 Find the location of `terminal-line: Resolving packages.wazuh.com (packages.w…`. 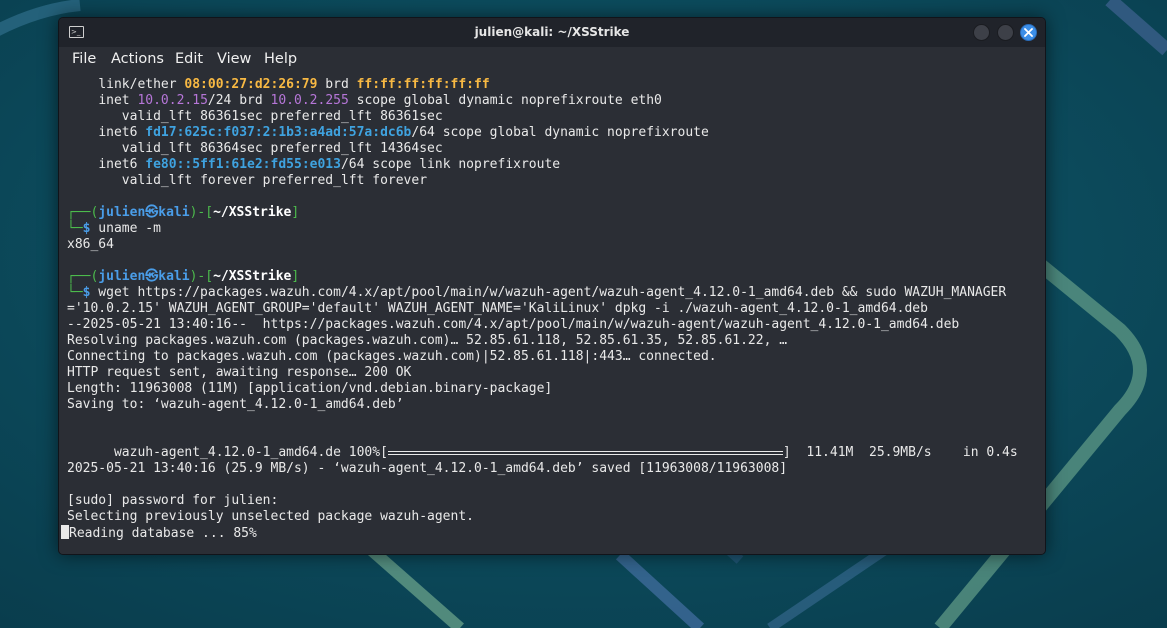

terminal-line: Resolving packages.wazuh.com (packages.w… is located at coordinates (427, 340).